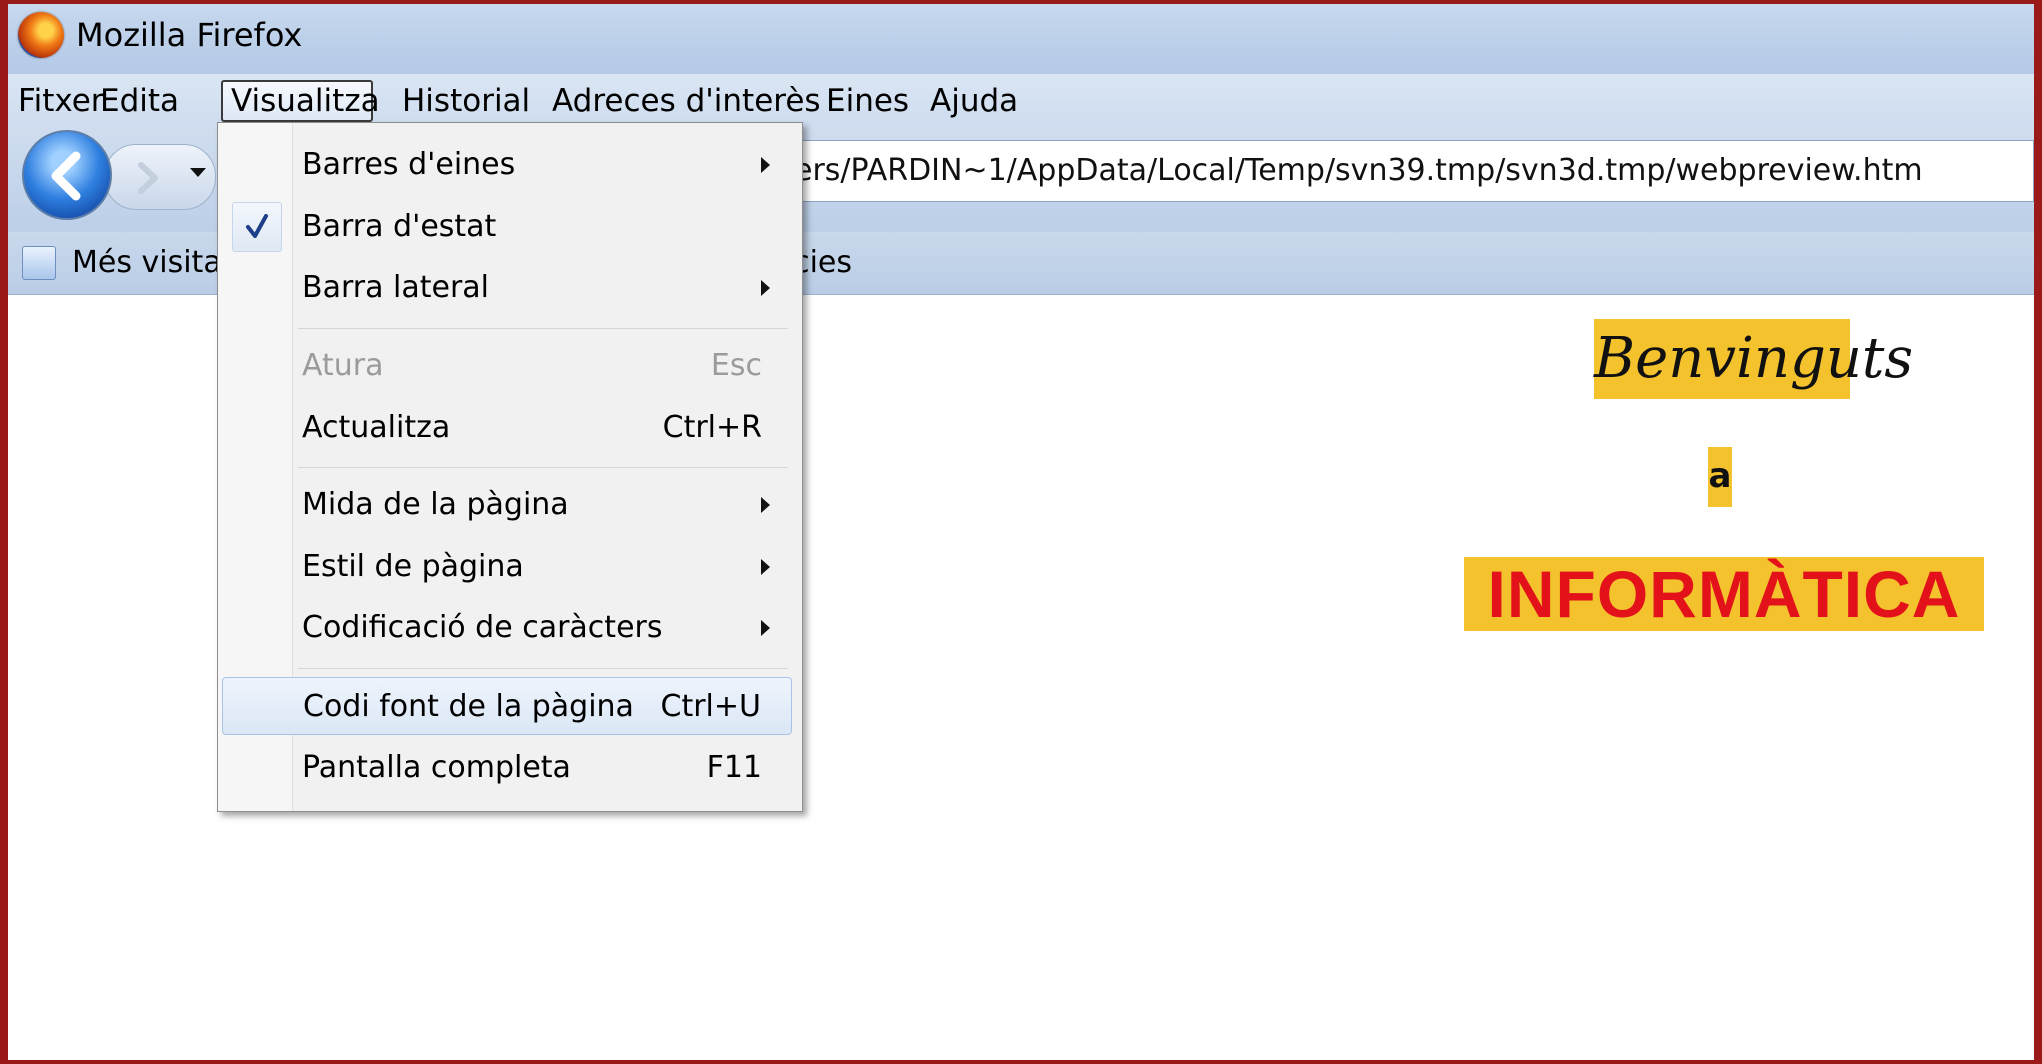  I want to click on connector-text: a, so click(1720, 477).